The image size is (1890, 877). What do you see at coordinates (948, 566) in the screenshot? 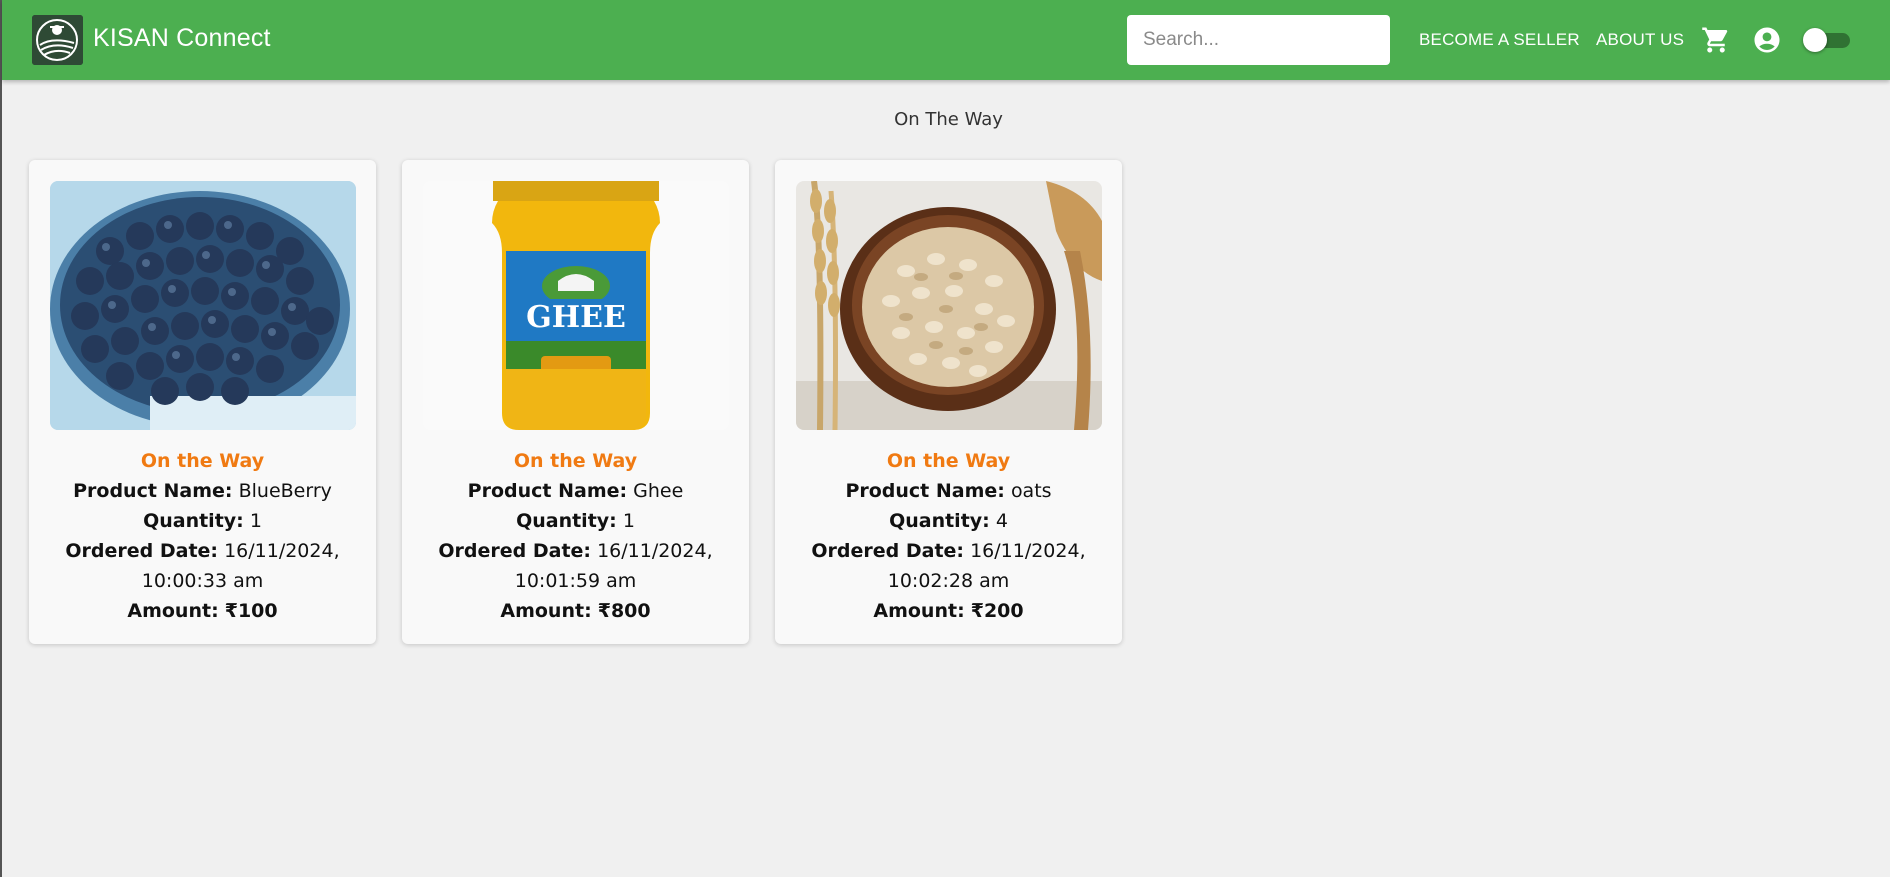
I see `ordered-date-line: Ordered Date: 16/11/2024, 10:02:28 am` at bounding box center [948, 566].